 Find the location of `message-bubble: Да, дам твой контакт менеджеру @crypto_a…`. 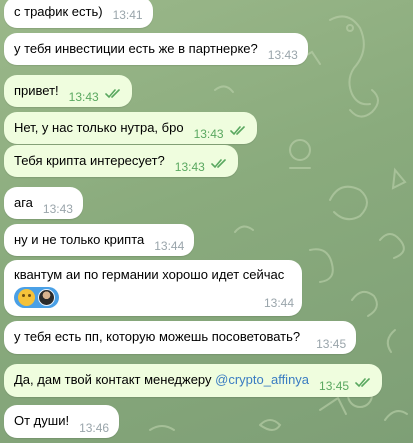

message-bubble: Да, дам твой контакт менеджеру @crypto_a… is located at coordinates (193, 380).